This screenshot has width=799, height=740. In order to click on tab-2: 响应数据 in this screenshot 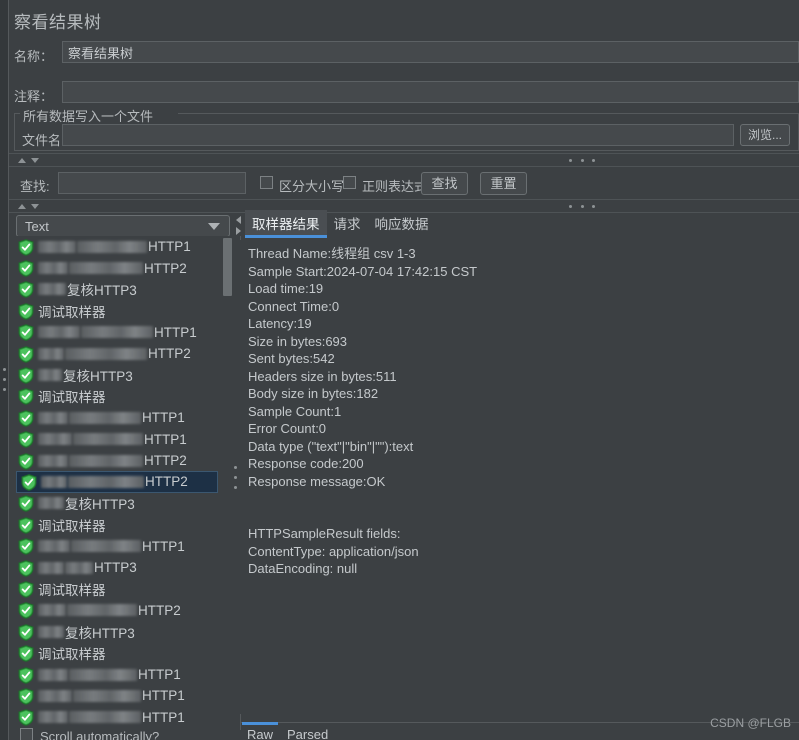, I will do `click(402, 224)`.